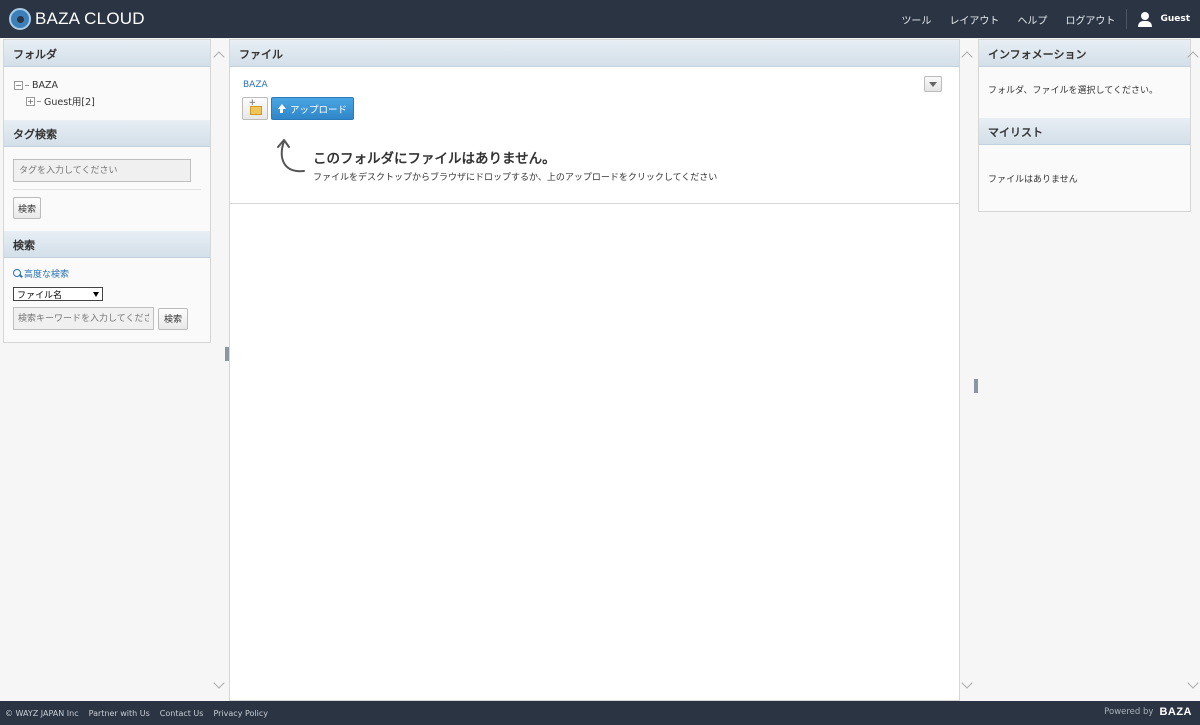  What do you see at coordinates (1090, 19) in the screenshot?
I see `nav-logout: ログアウト` at bounding box center [1090, 19].